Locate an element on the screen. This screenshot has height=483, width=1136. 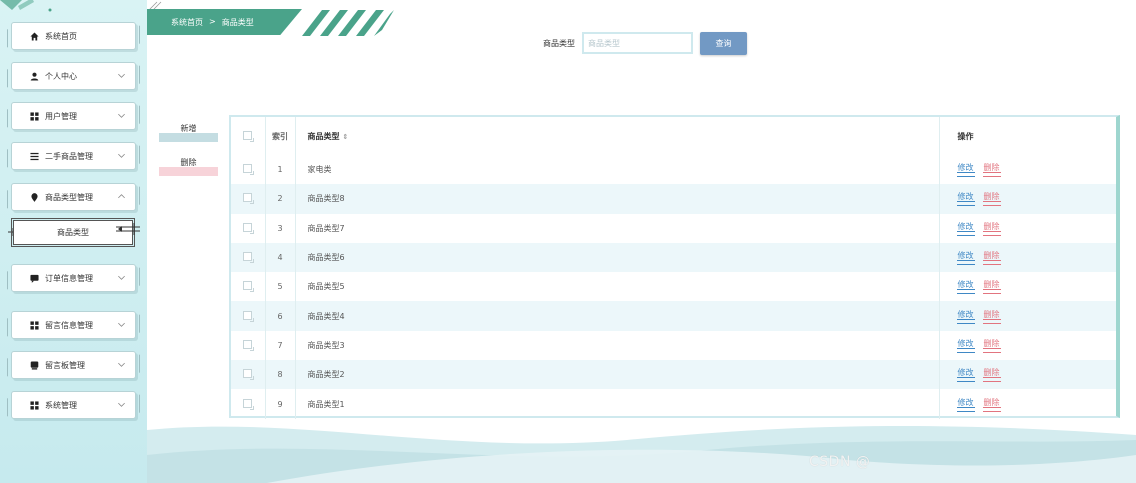
add-button: 新增 is located at coordinates (188, 131).